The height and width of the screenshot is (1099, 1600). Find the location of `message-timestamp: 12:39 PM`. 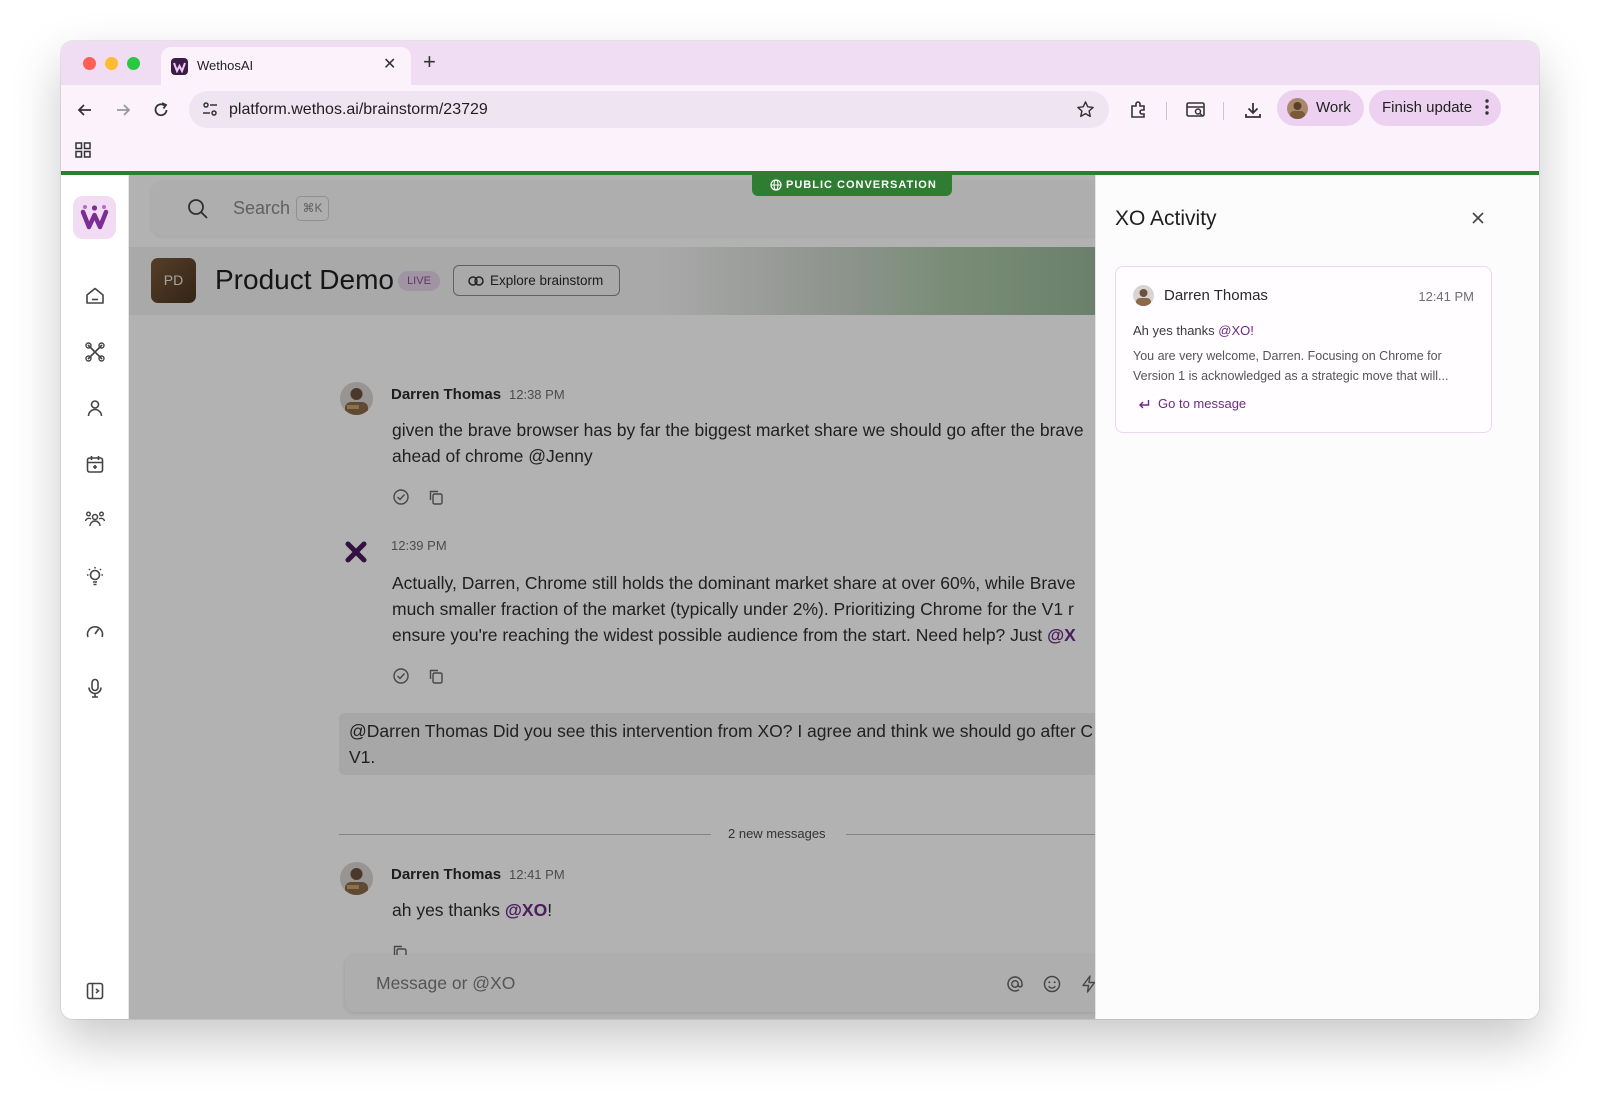

message-timestamp: 12:39 PM is located at coordinates (419, 545).